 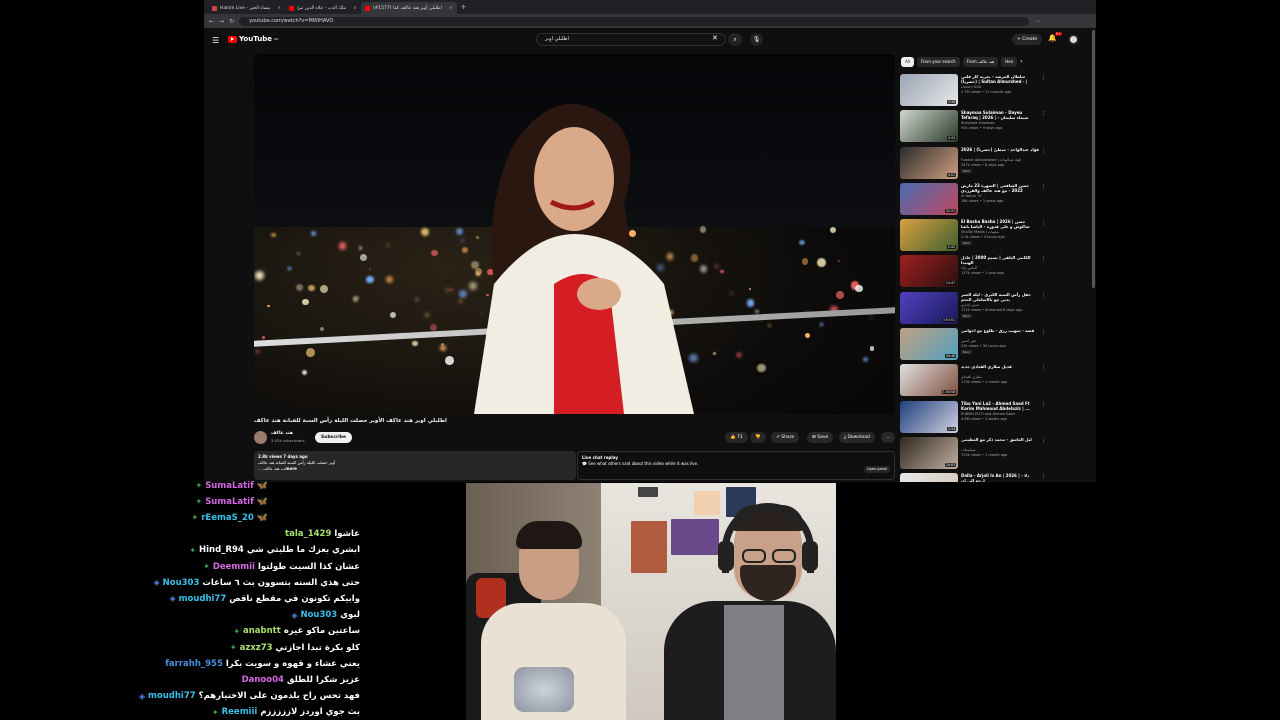 I want to click on chevron-right-icon: ›, so click(x=1021, y=62).